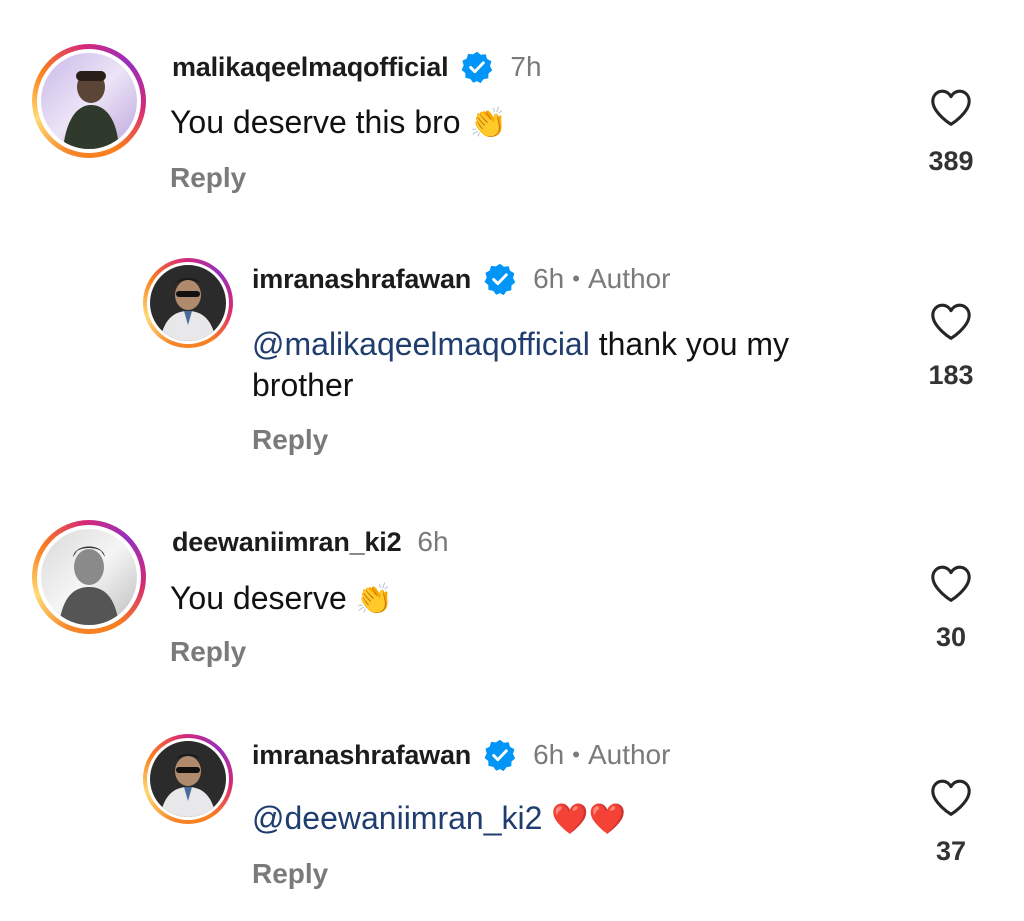  Describe the element at coordinates (397, 818) in the screenshot. I see `mention-link: @deewaniimran_ki2` at that location.